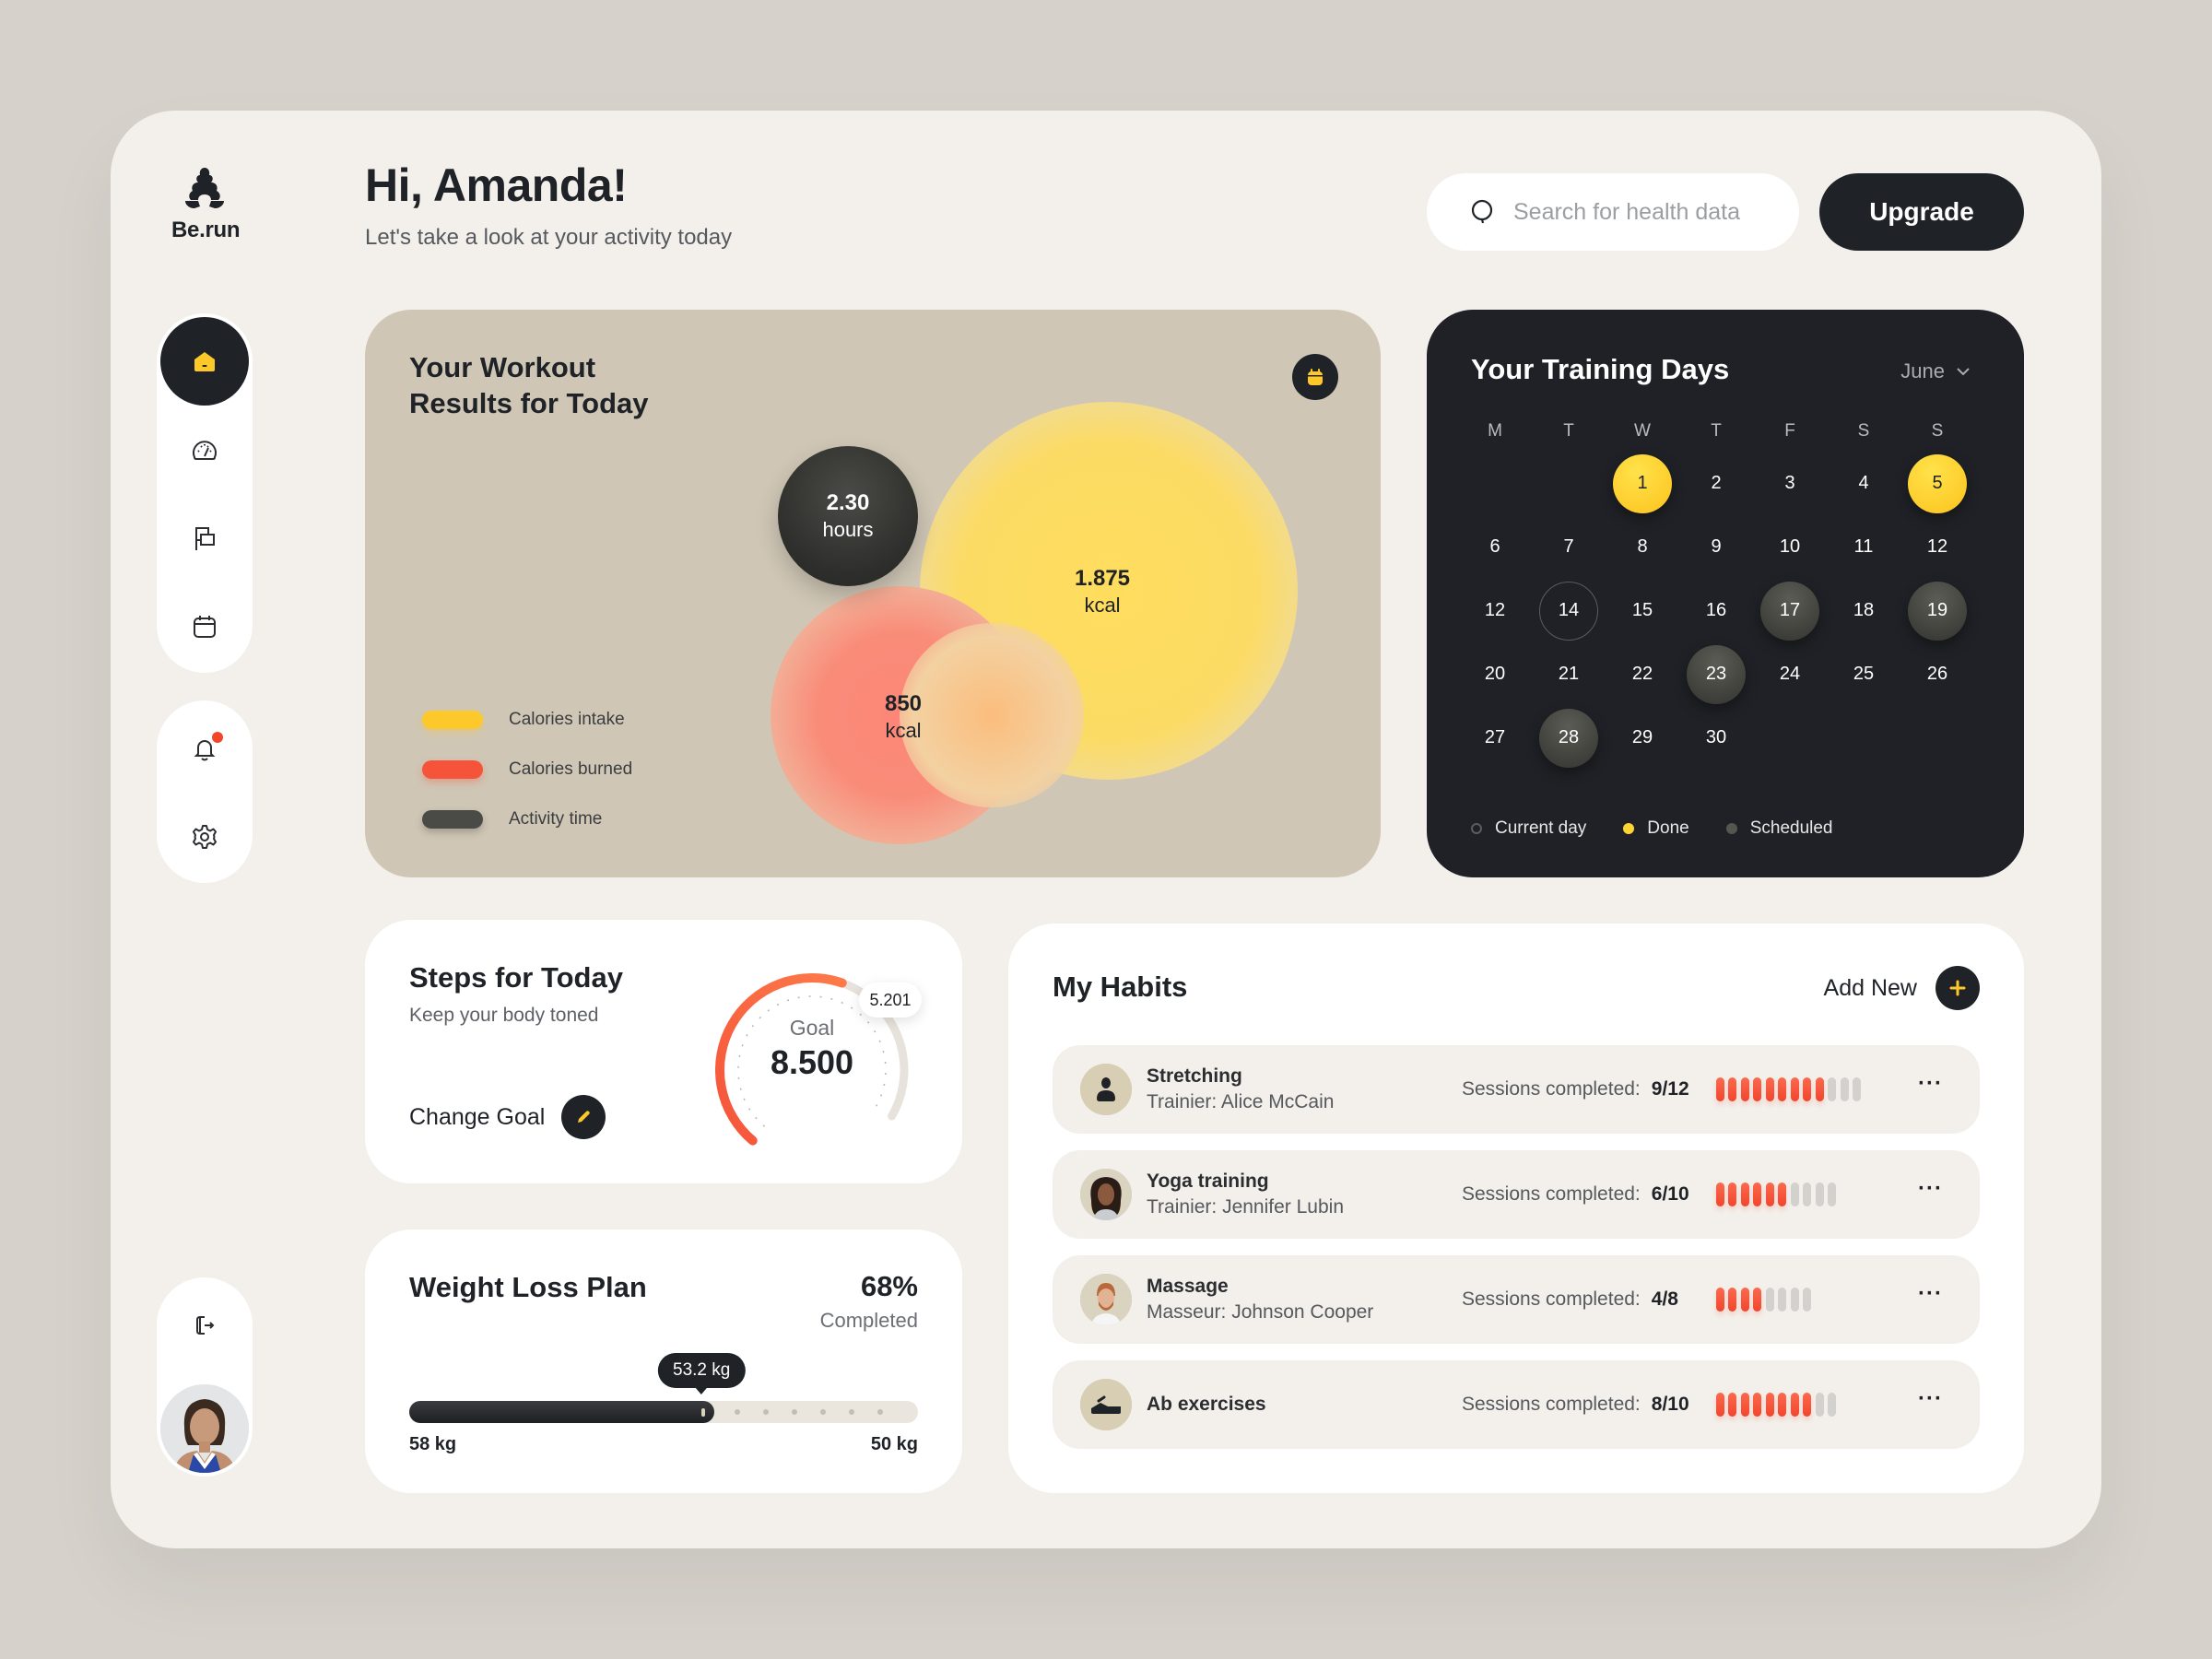 The image size is (2212, 1659). What do you see at coordinates (1260, 1312) in the screenshot?
I see `habit-trainer: Masseur: Johnson Cooper` at bounding box center [1260, 1312].